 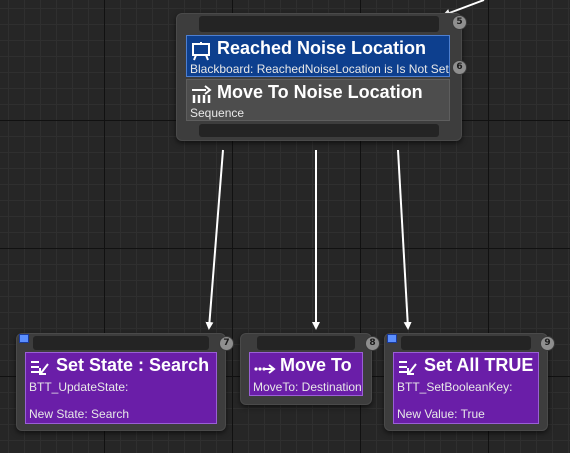 I want to click on wire-to-set-all-true, so click(x=404, y=239).